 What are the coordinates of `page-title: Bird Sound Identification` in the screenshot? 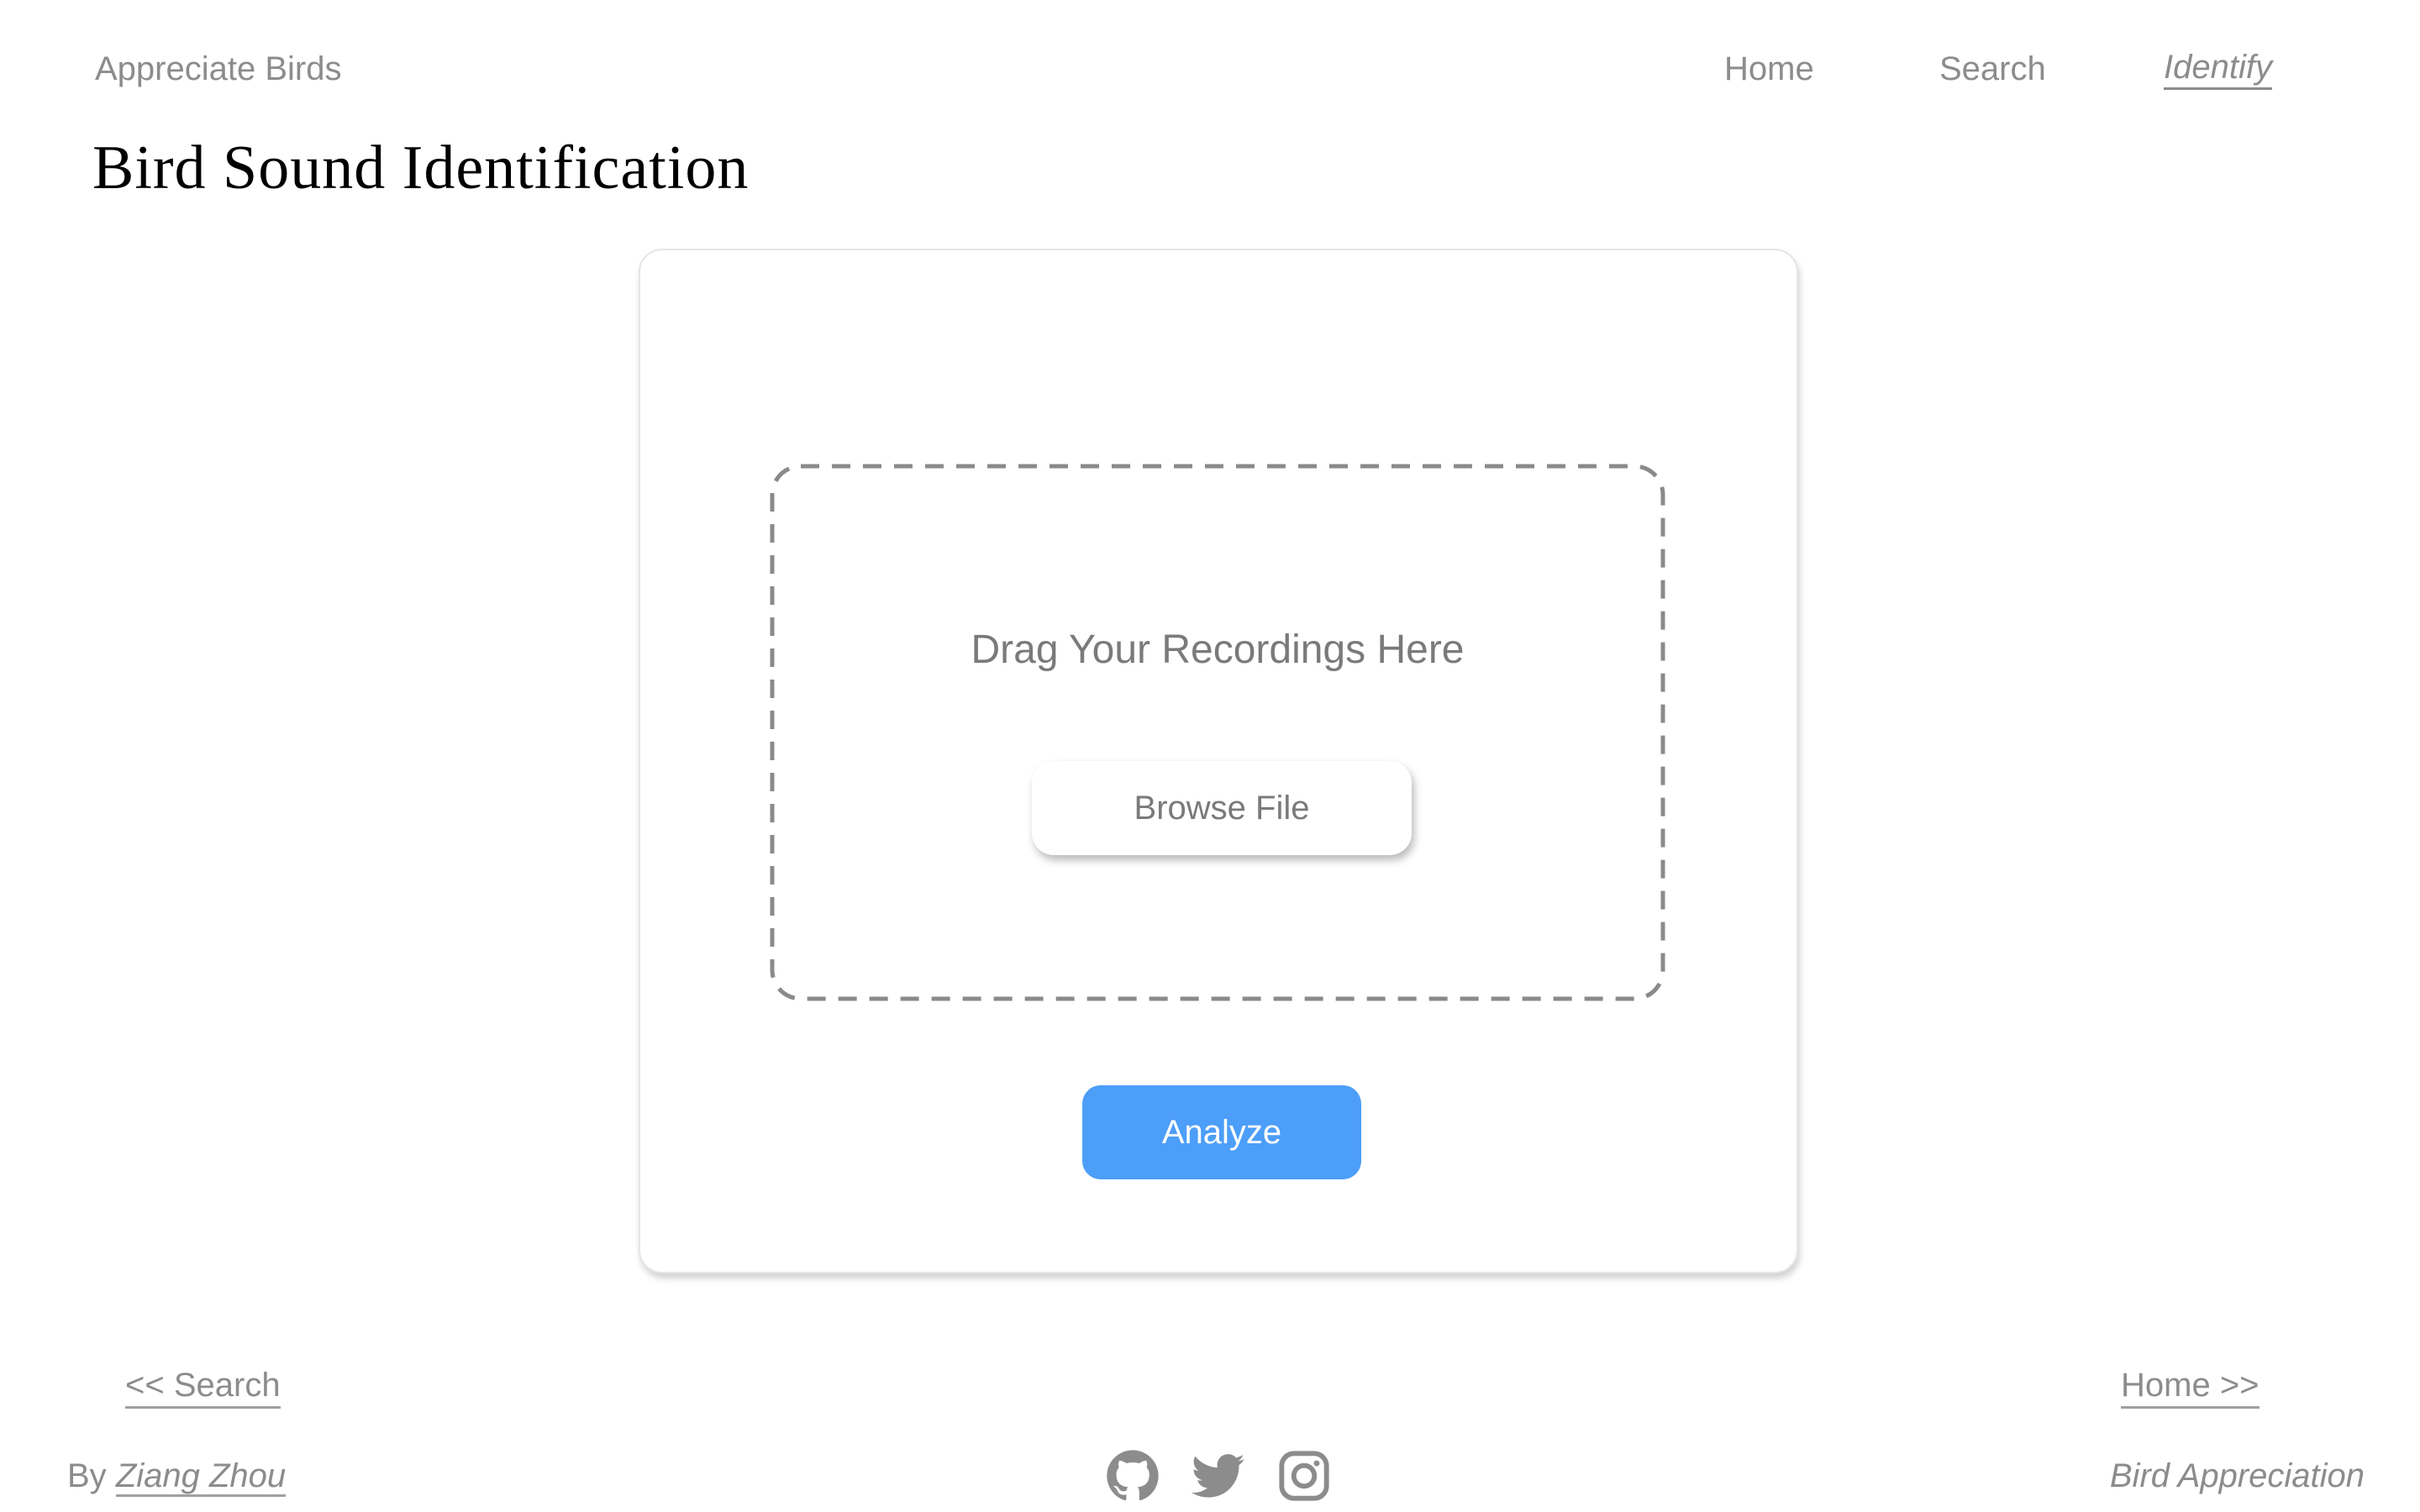 It's located at (421, 168).